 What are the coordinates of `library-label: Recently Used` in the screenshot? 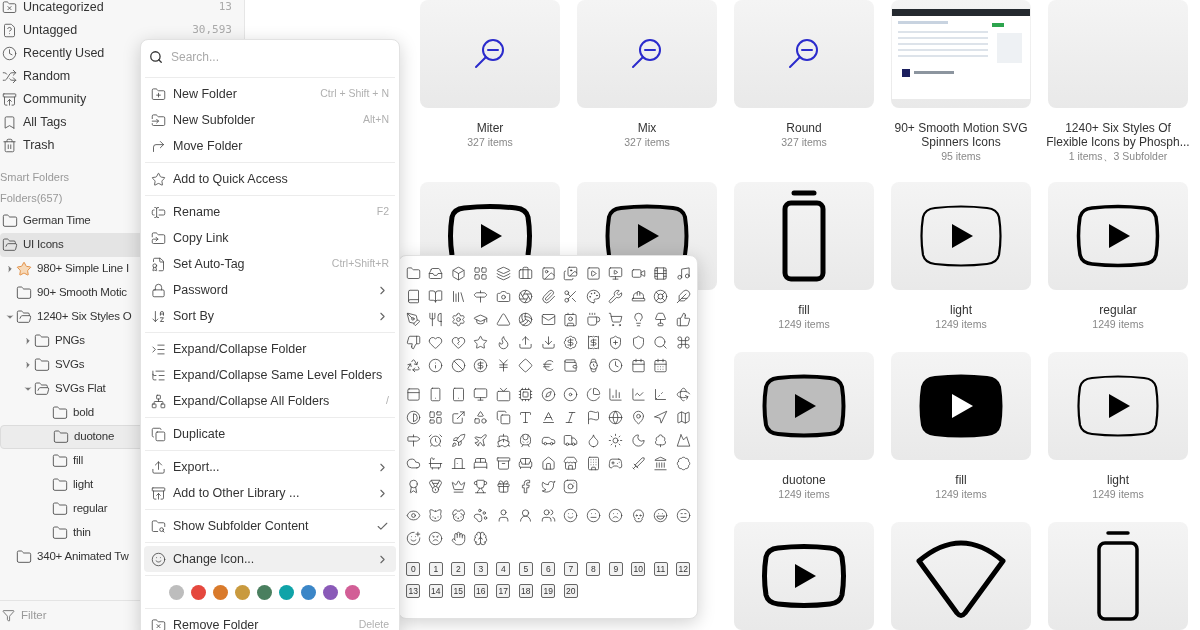 It's located at (64, 54).